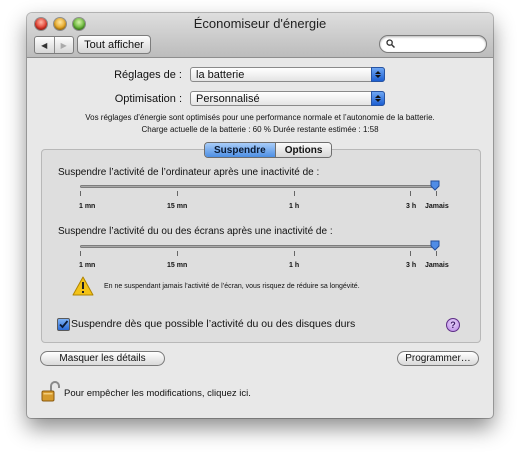 The image size is (520, 454). I want to click on hide-details-button: Masquer les détails, so click(102, 358).